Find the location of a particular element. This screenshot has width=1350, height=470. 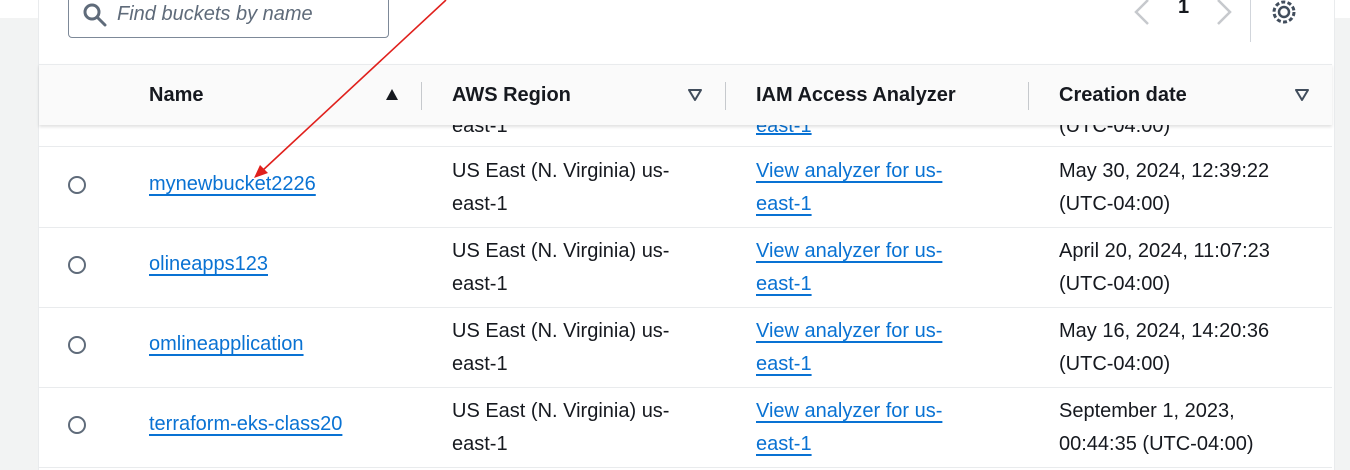

column-header-name: Name is located at coordinates (176, 95).